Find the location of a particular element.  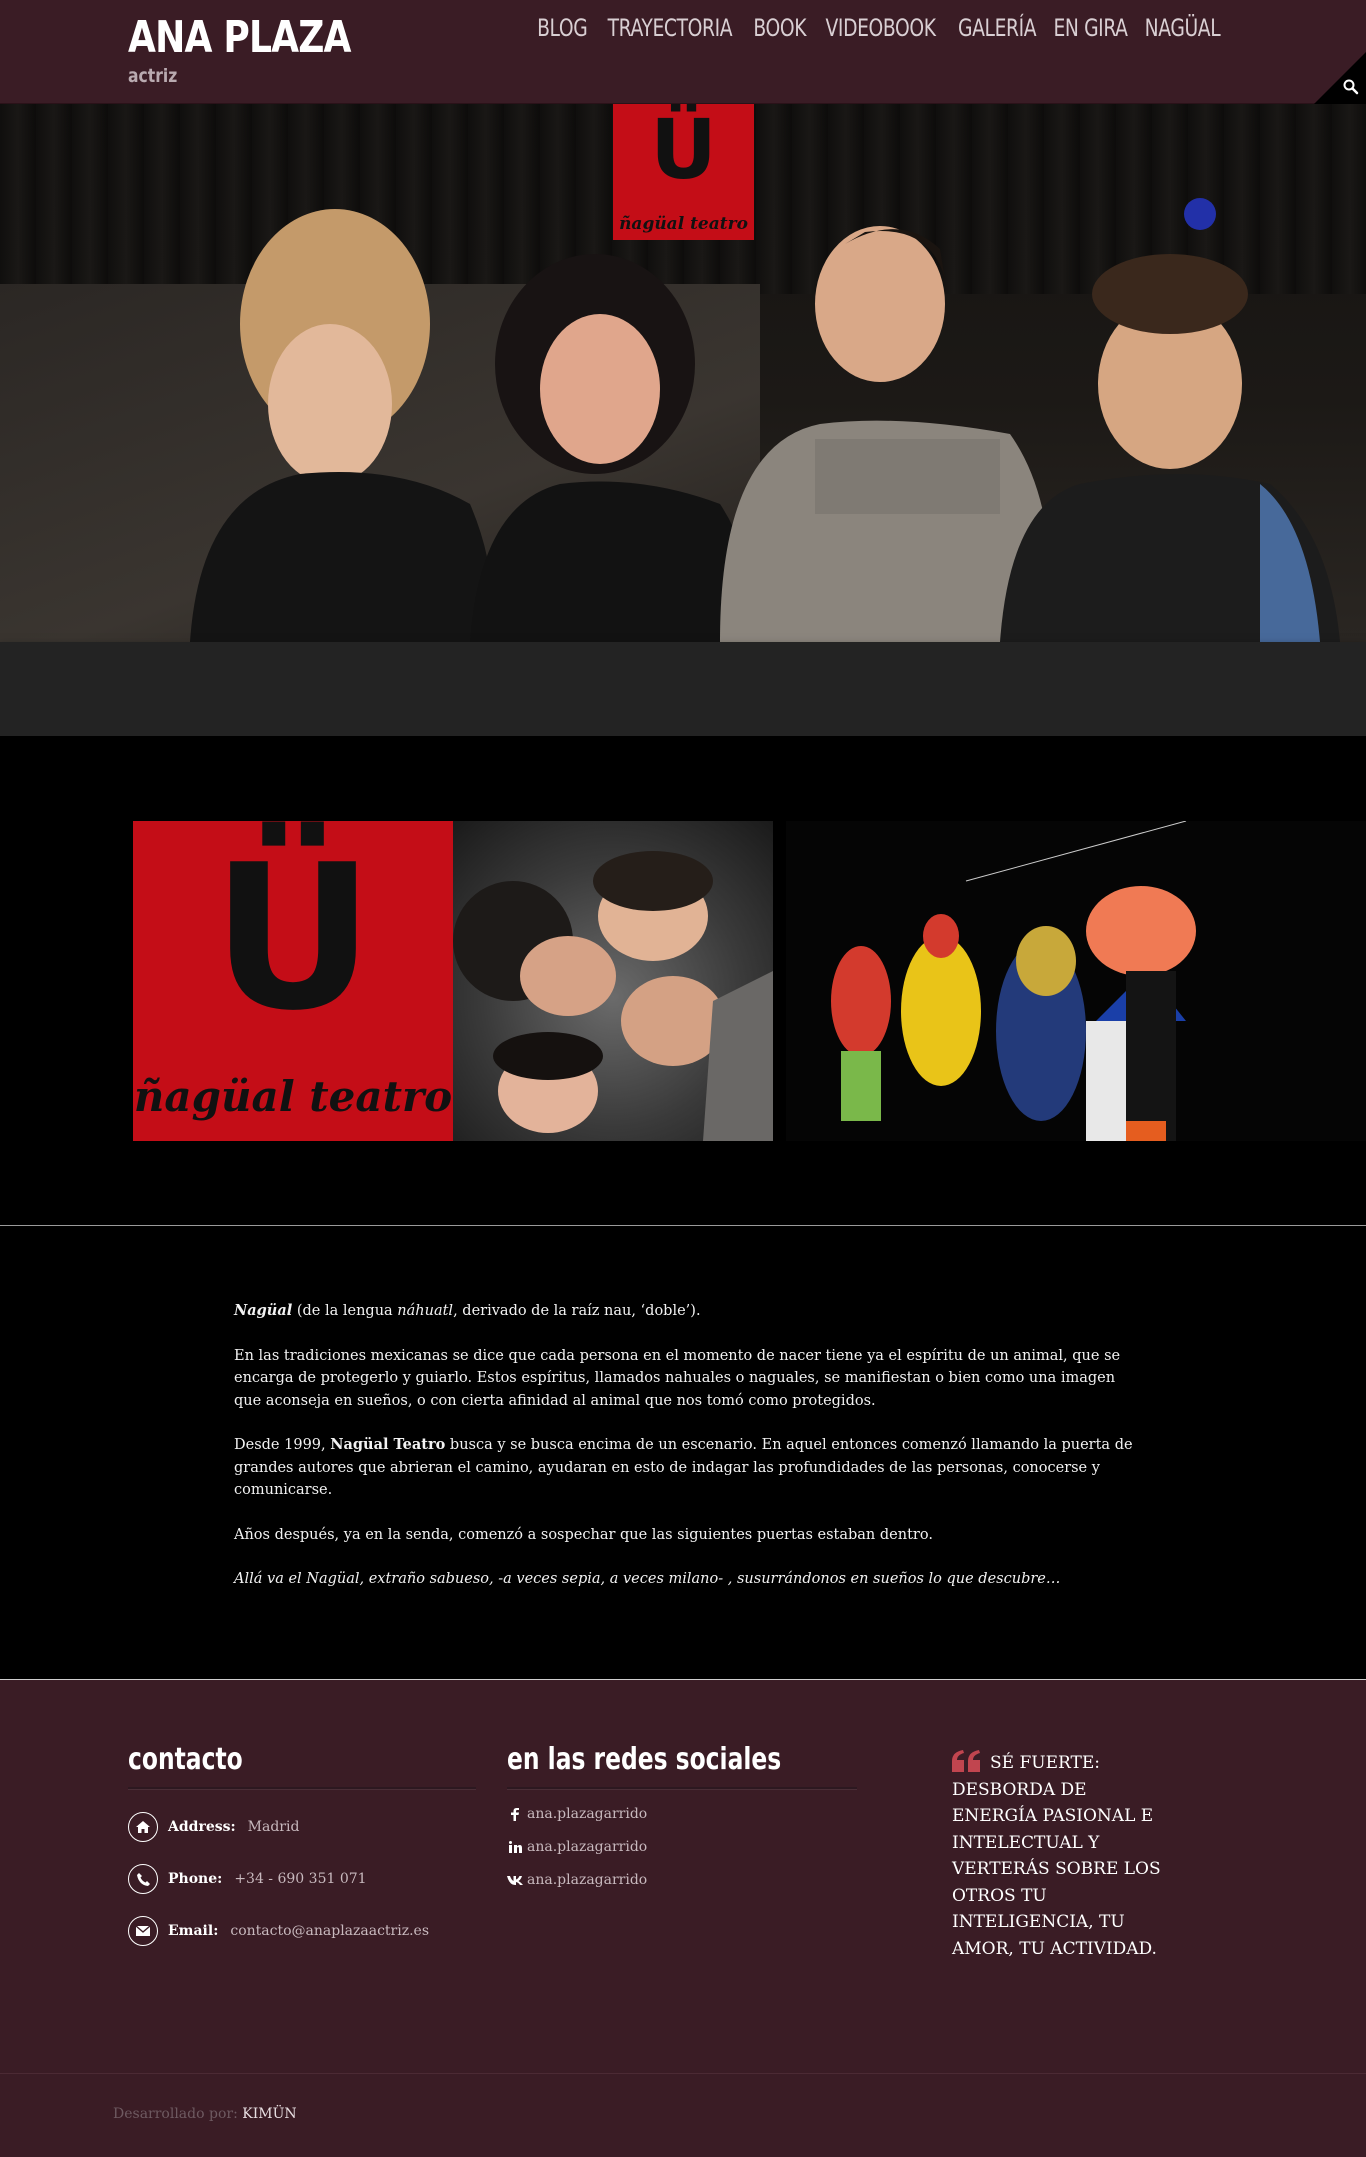

section-divider is located at coordinates (683, 1225).